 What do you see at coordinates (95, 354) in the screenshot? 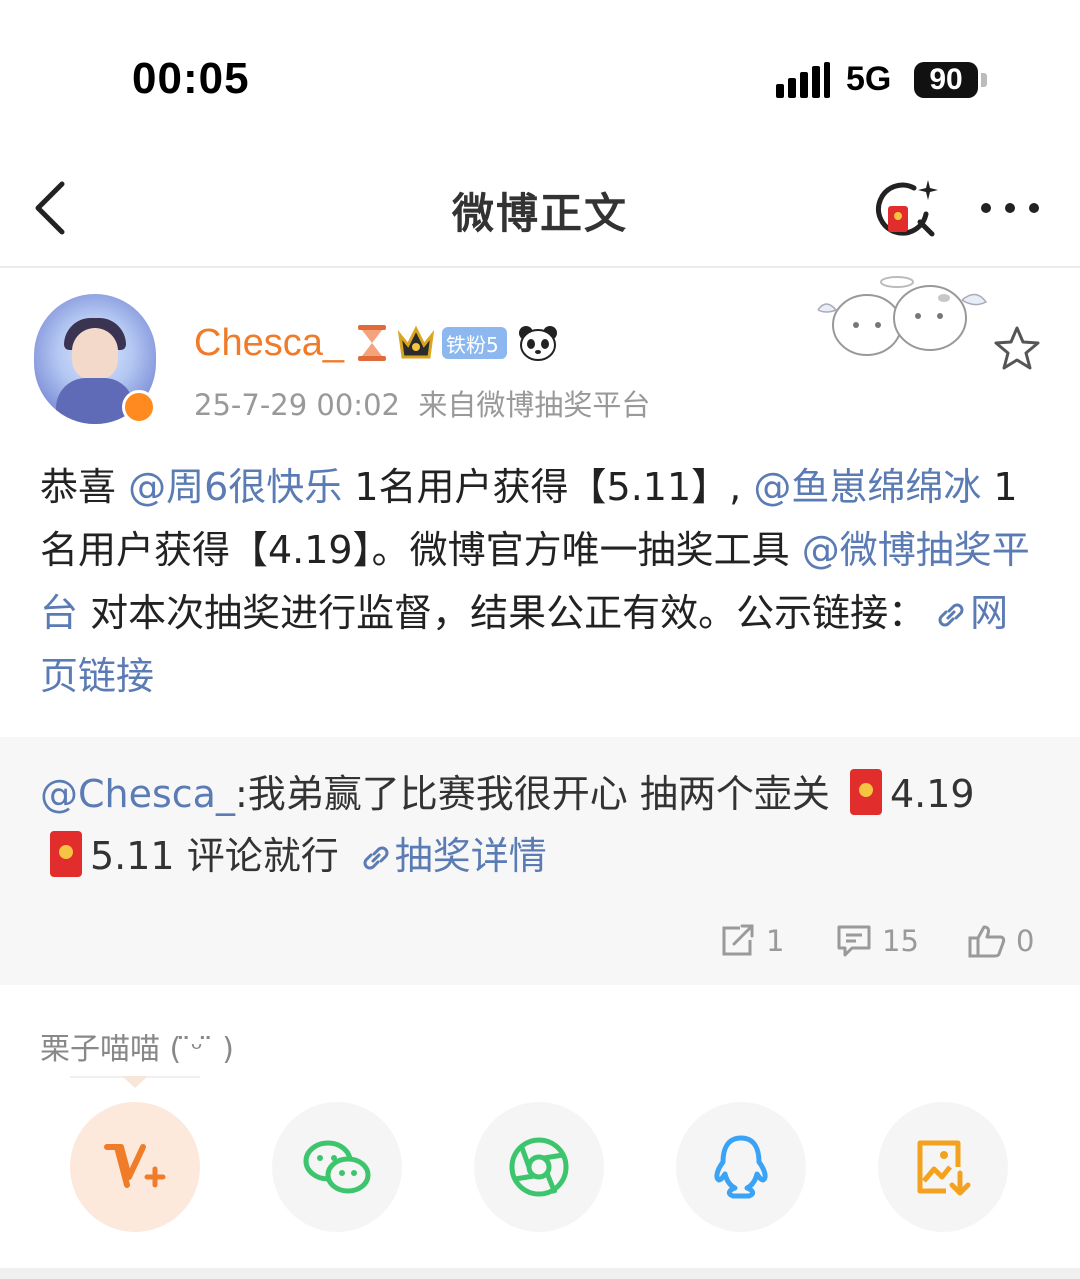
I see `avatar-face` at bounding box center [95, 354].